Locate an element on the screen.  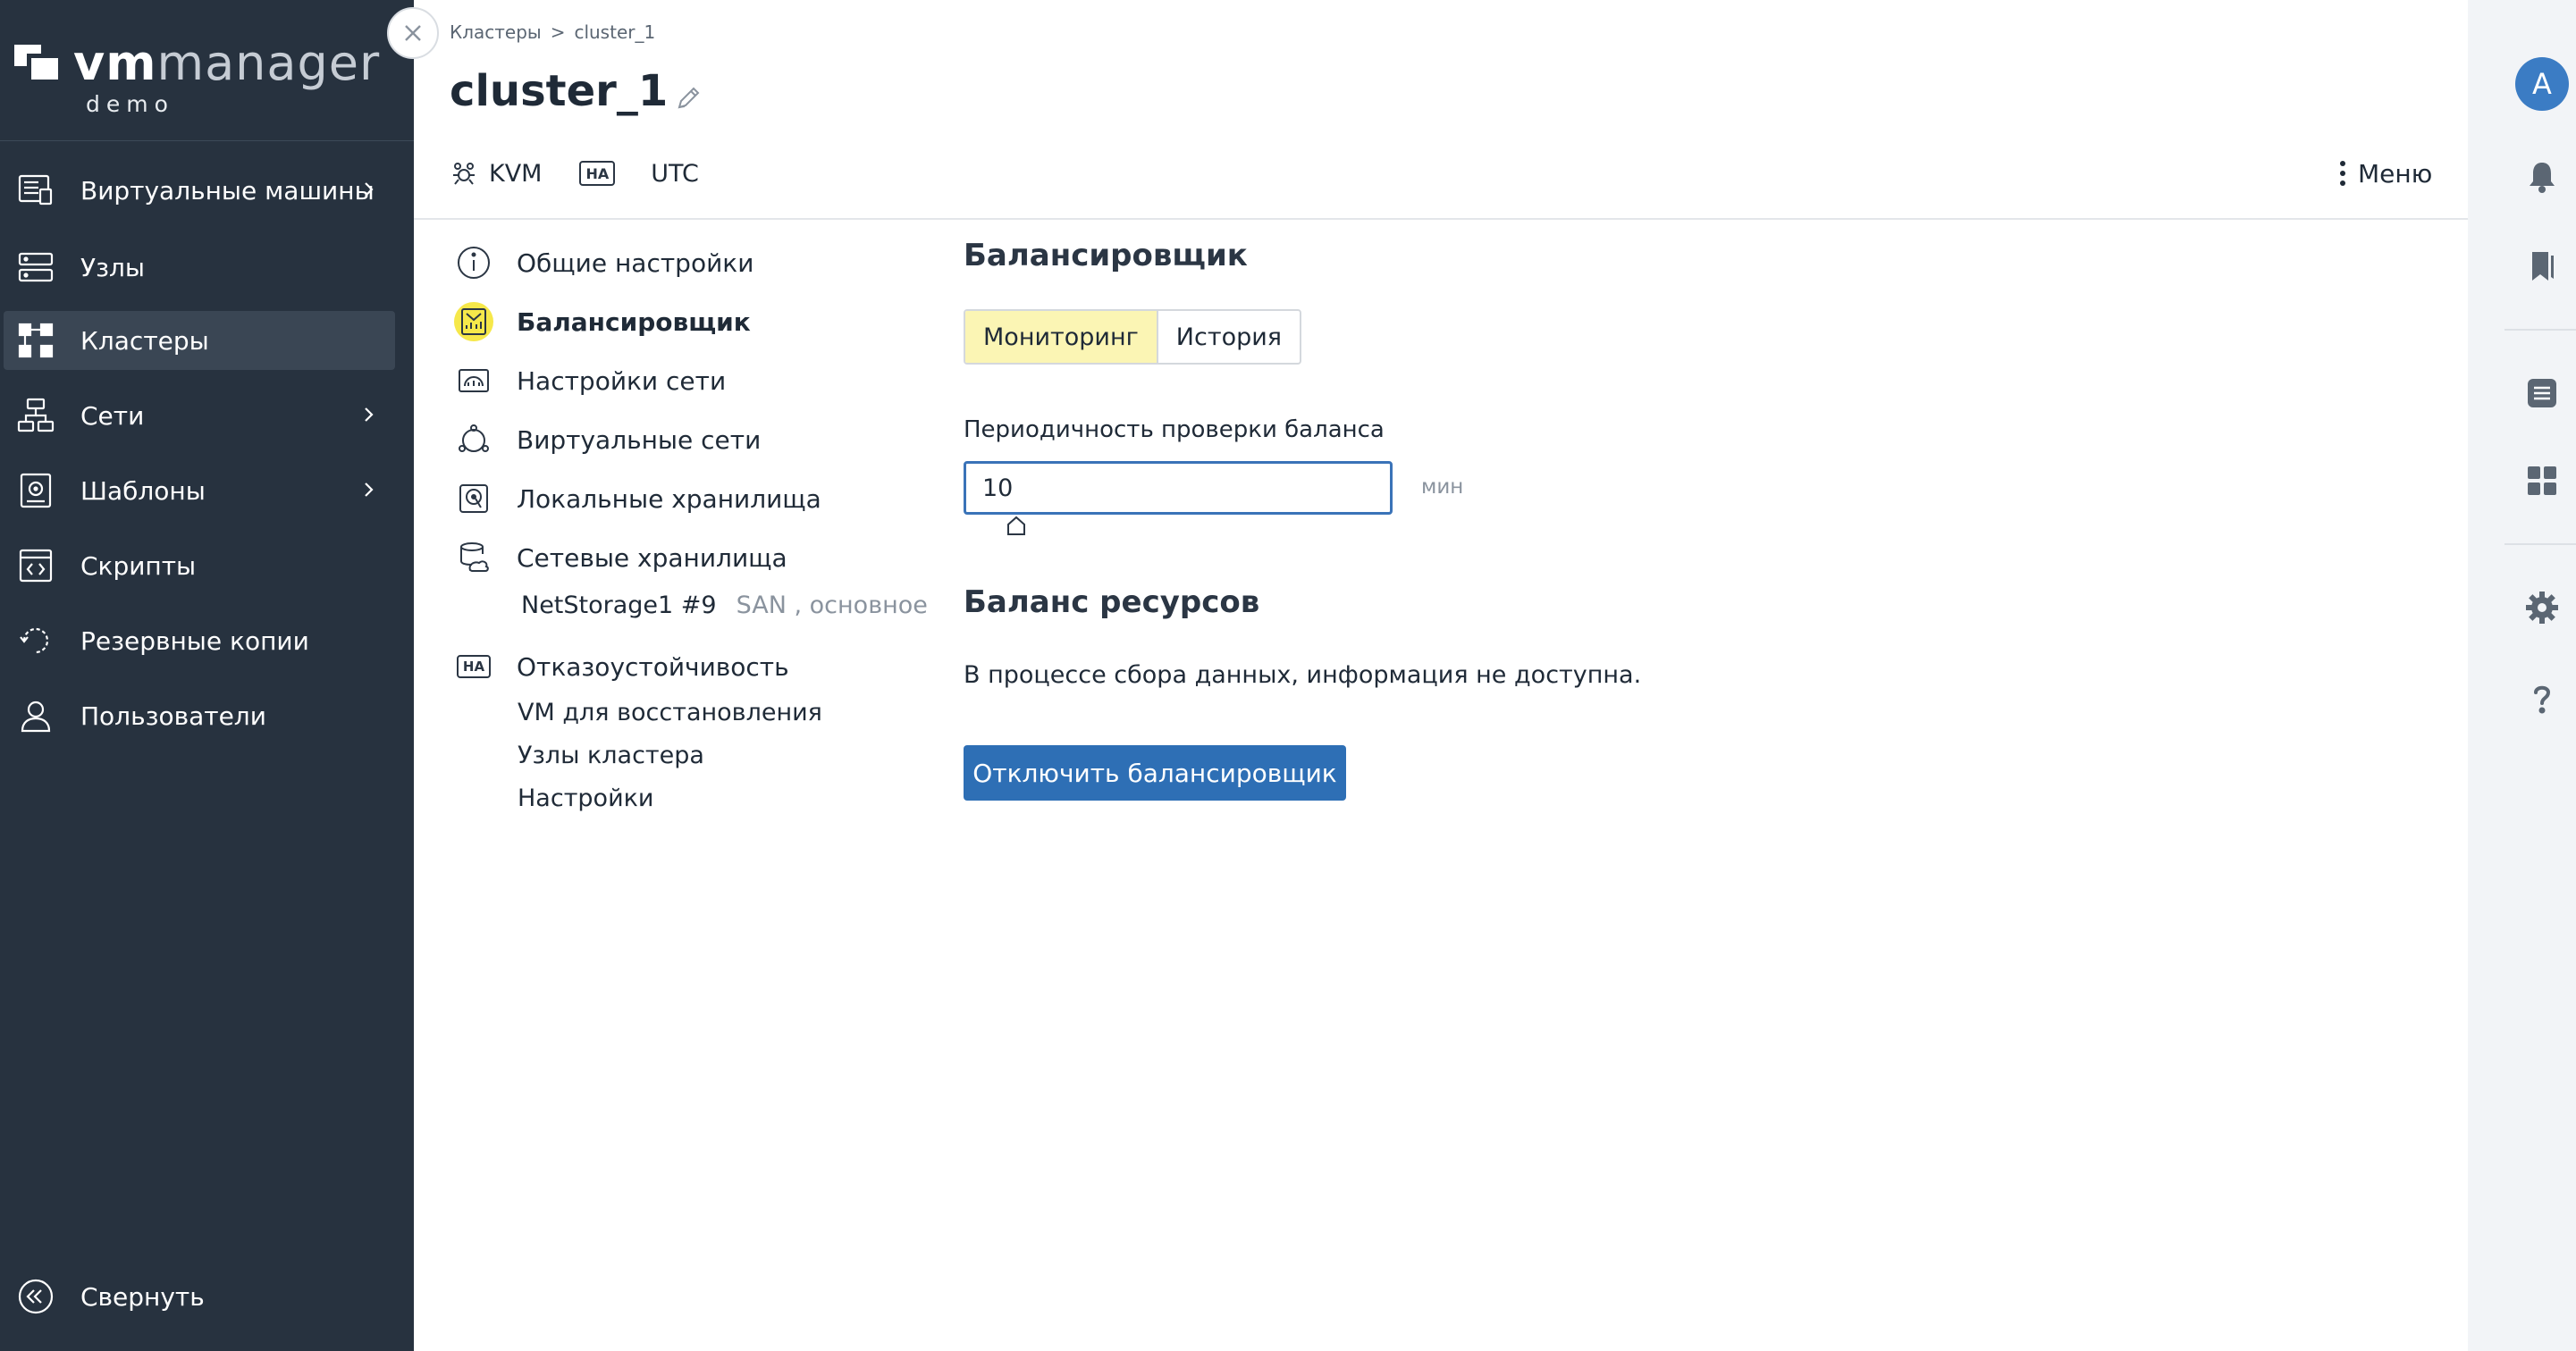
settings-nav-failover-vms: VM для восстановления is located at coordinates (670, 712).